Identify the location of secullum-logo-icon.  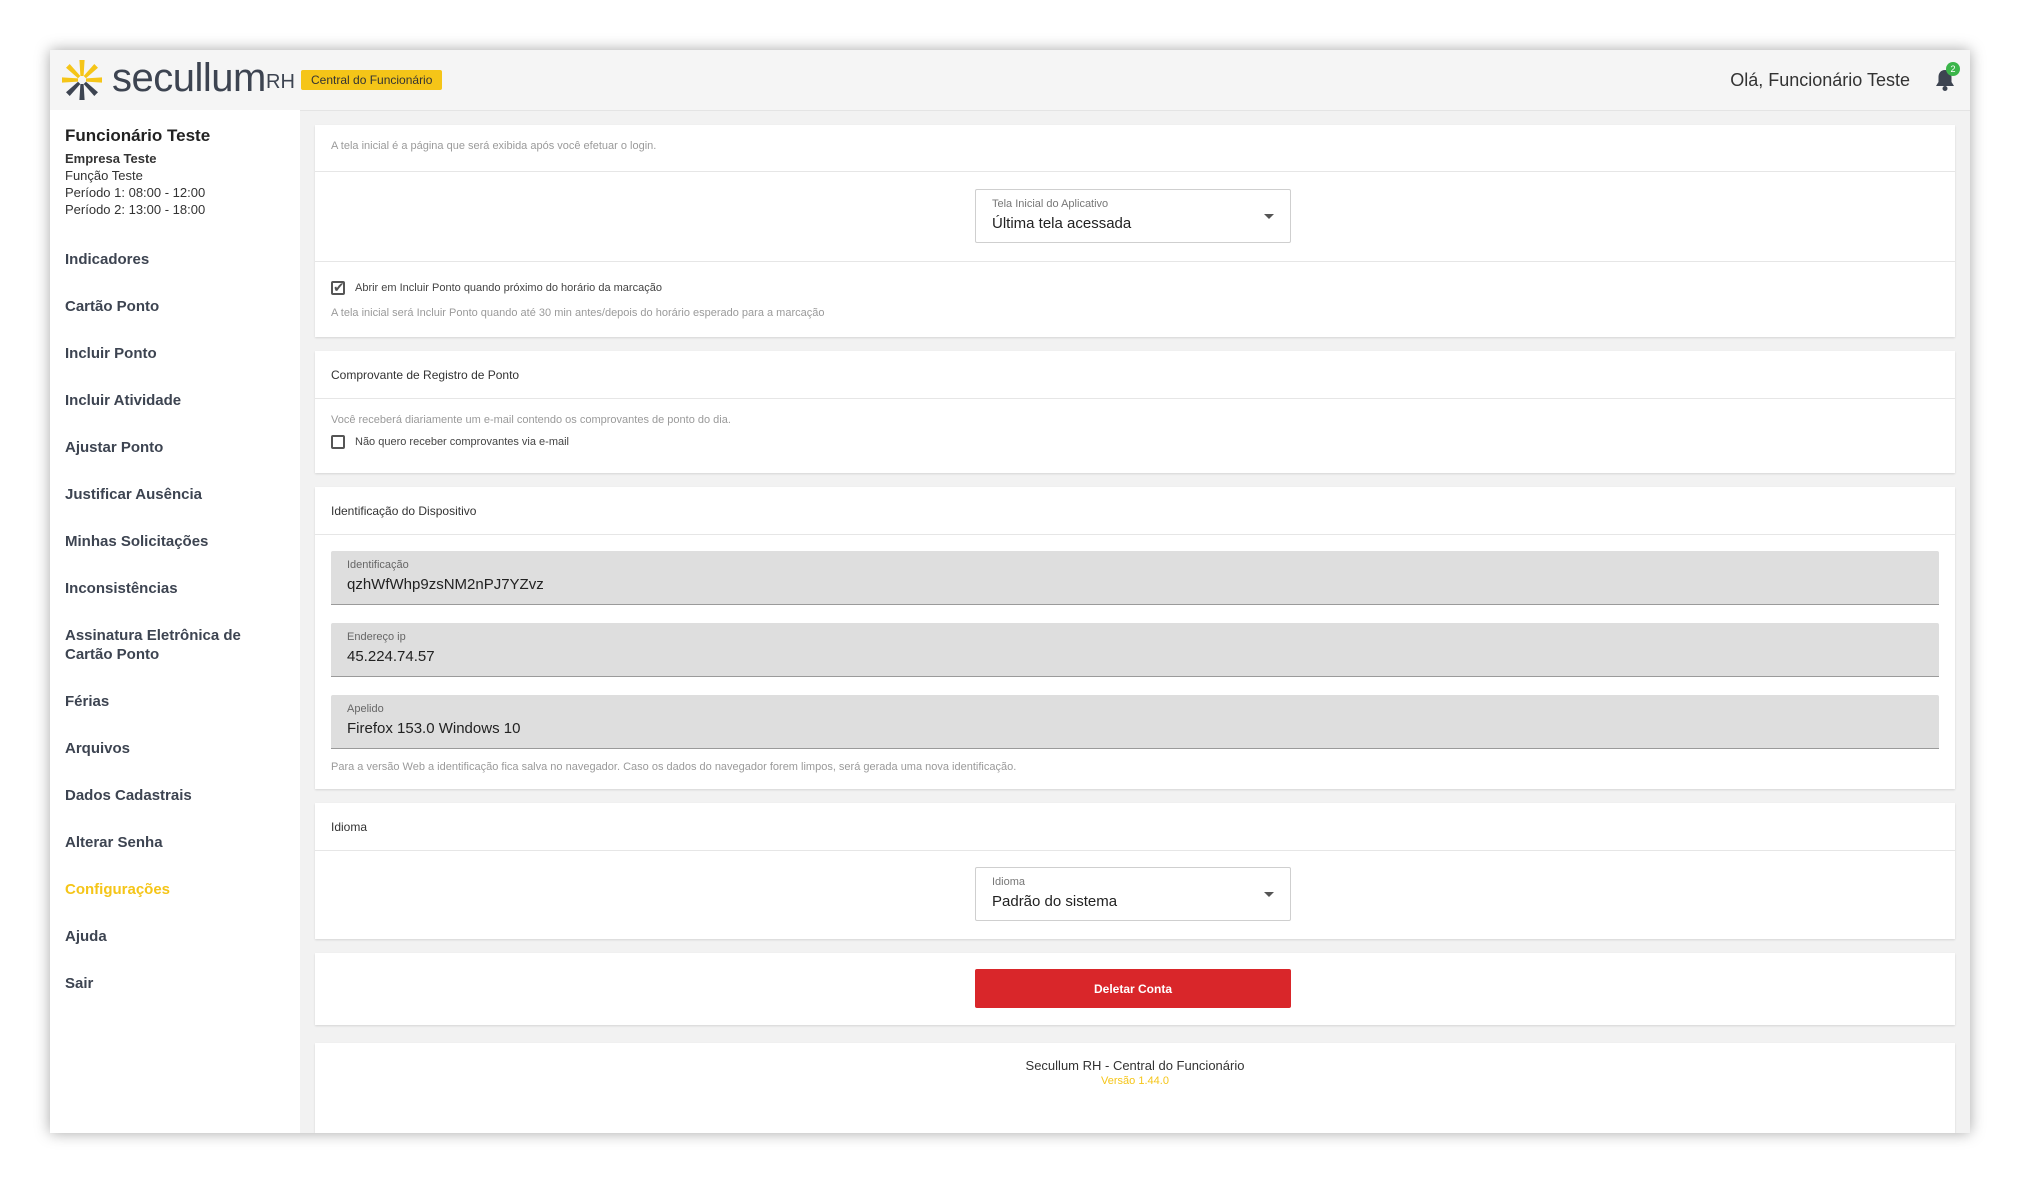
(82, 80).